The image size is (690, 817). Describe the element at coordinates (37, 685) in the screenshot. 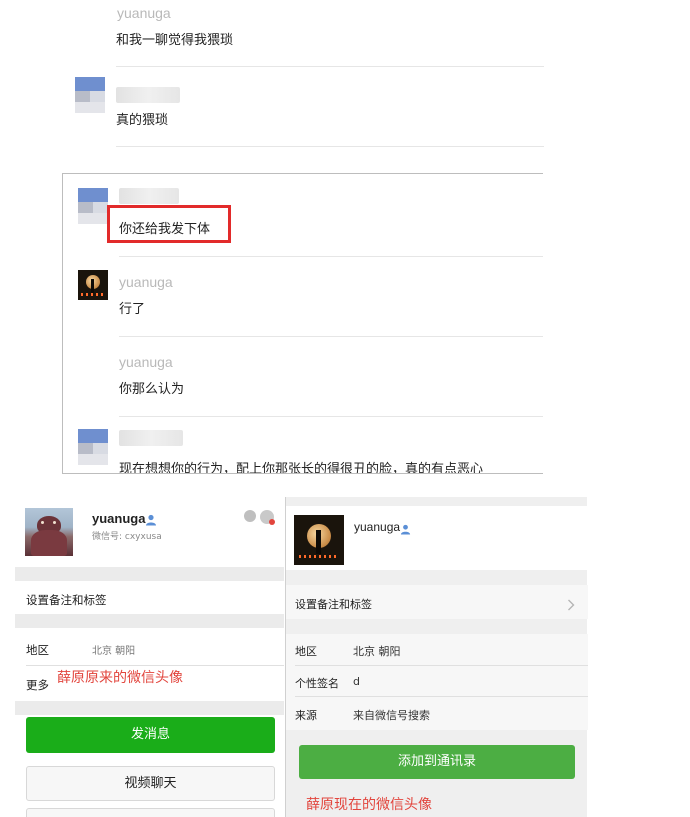

I see `more-row: 更多` at that location.